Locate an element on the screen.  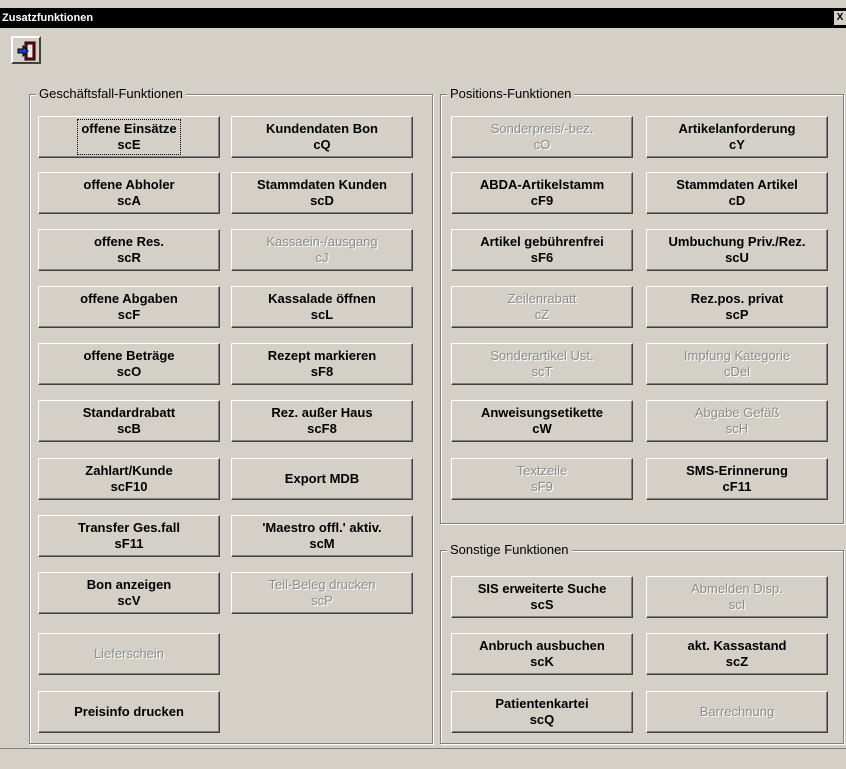
button-label: Export MDB is located at coordinates (322, 478).